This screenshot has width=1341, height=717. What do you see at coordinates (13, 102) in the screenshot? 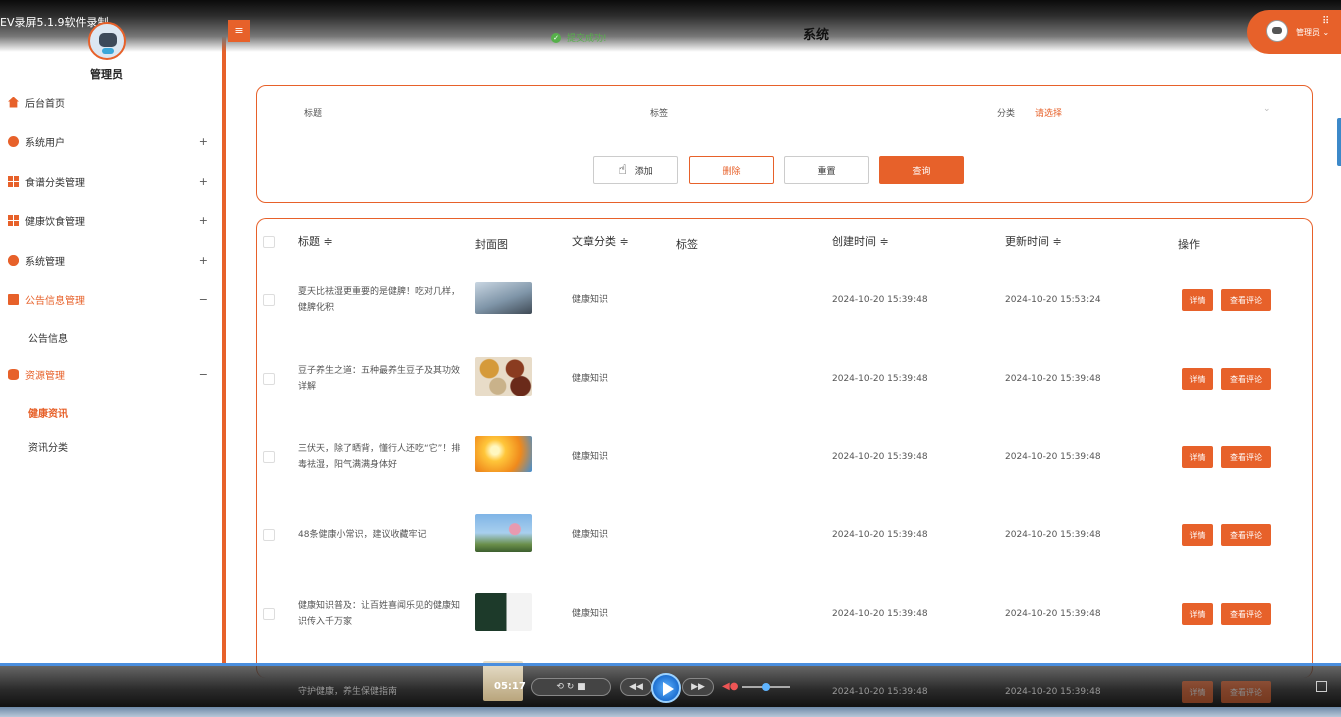
I see `home-icon` at bounding box center [13, 102].